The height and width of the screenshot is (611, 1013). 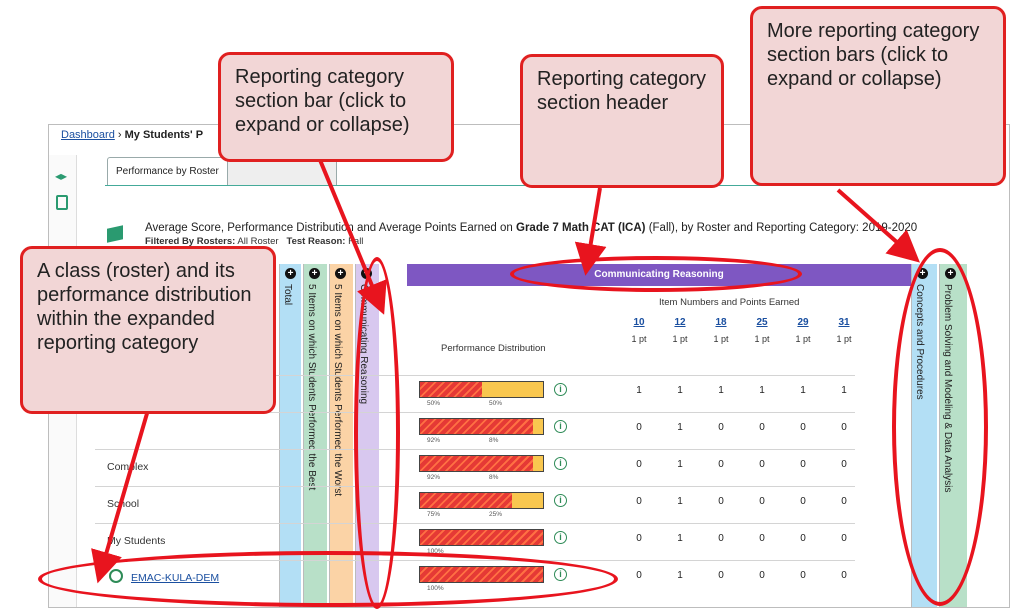 I want to click on item-column-header: 12 1 pt, so click(x=680, y=330).